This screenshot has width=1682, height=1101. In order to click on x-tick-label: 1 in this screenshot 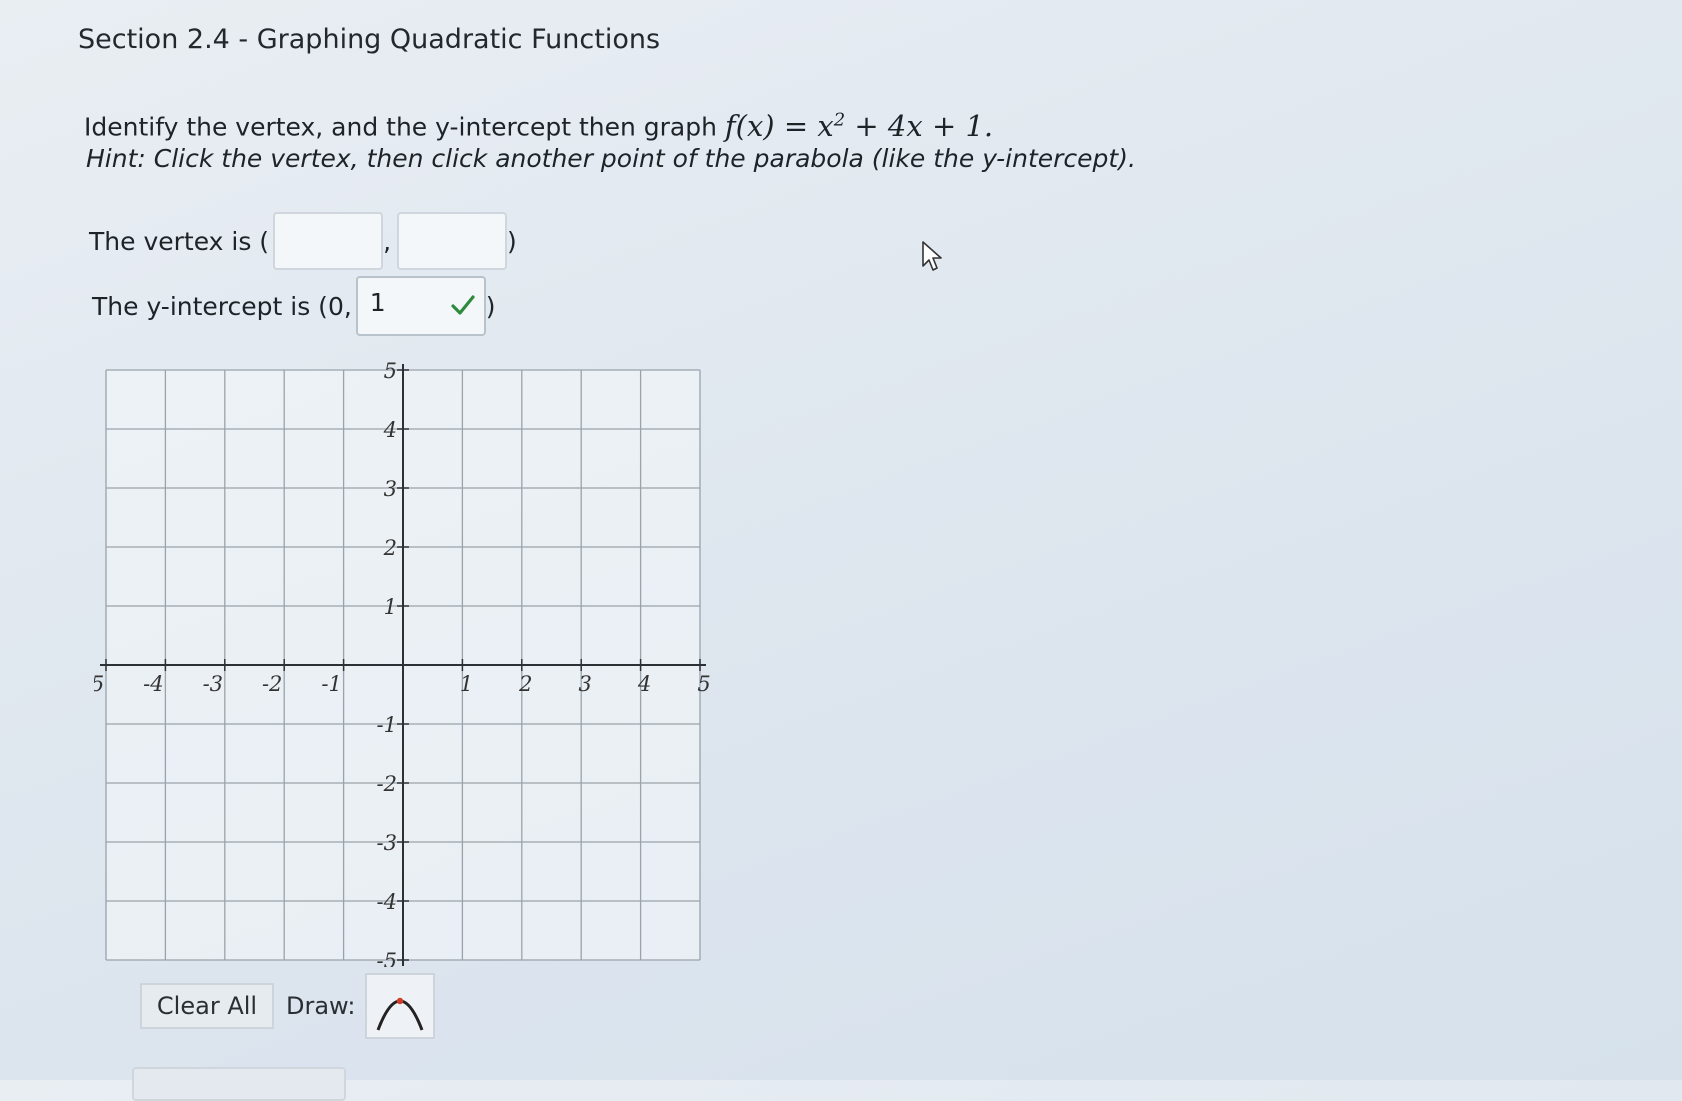, I will do `click(466, 684)`.